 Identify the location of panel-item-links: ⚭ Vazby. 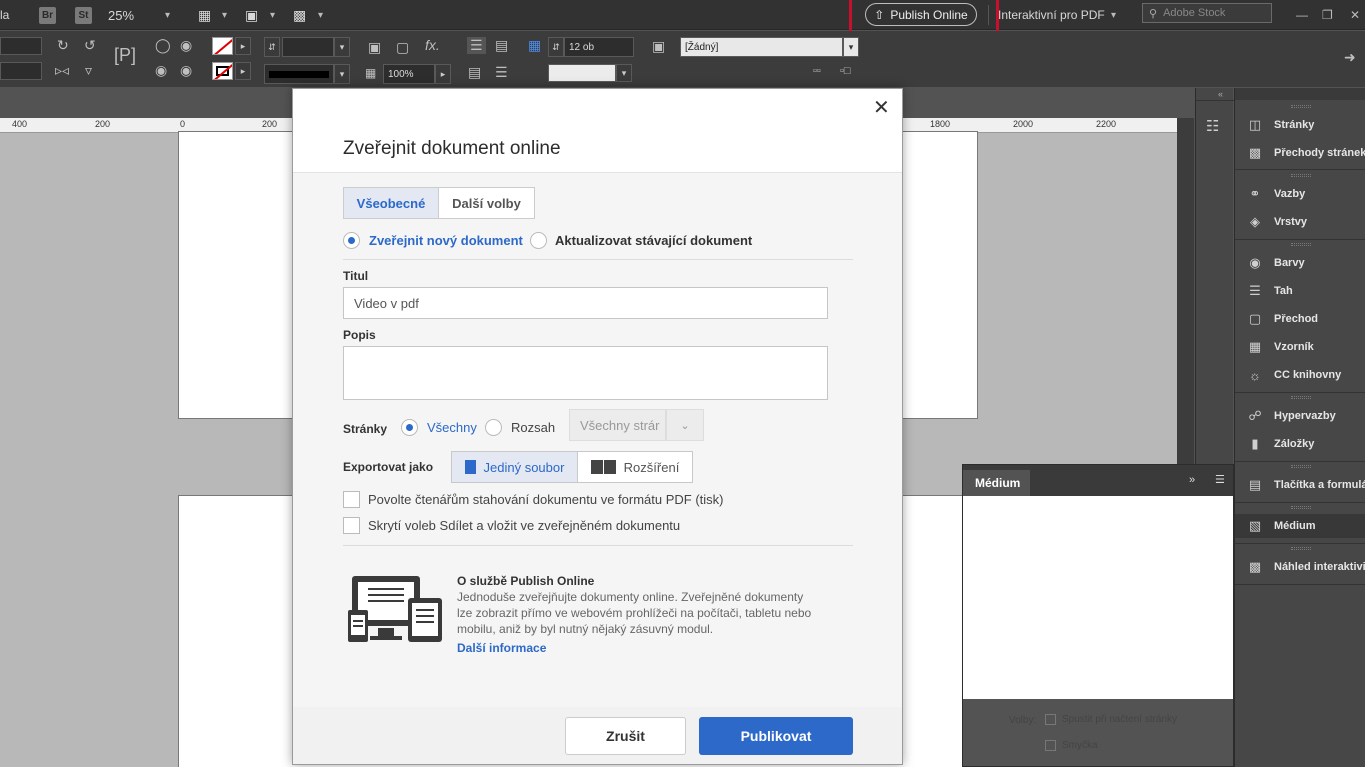
(1275, 194).